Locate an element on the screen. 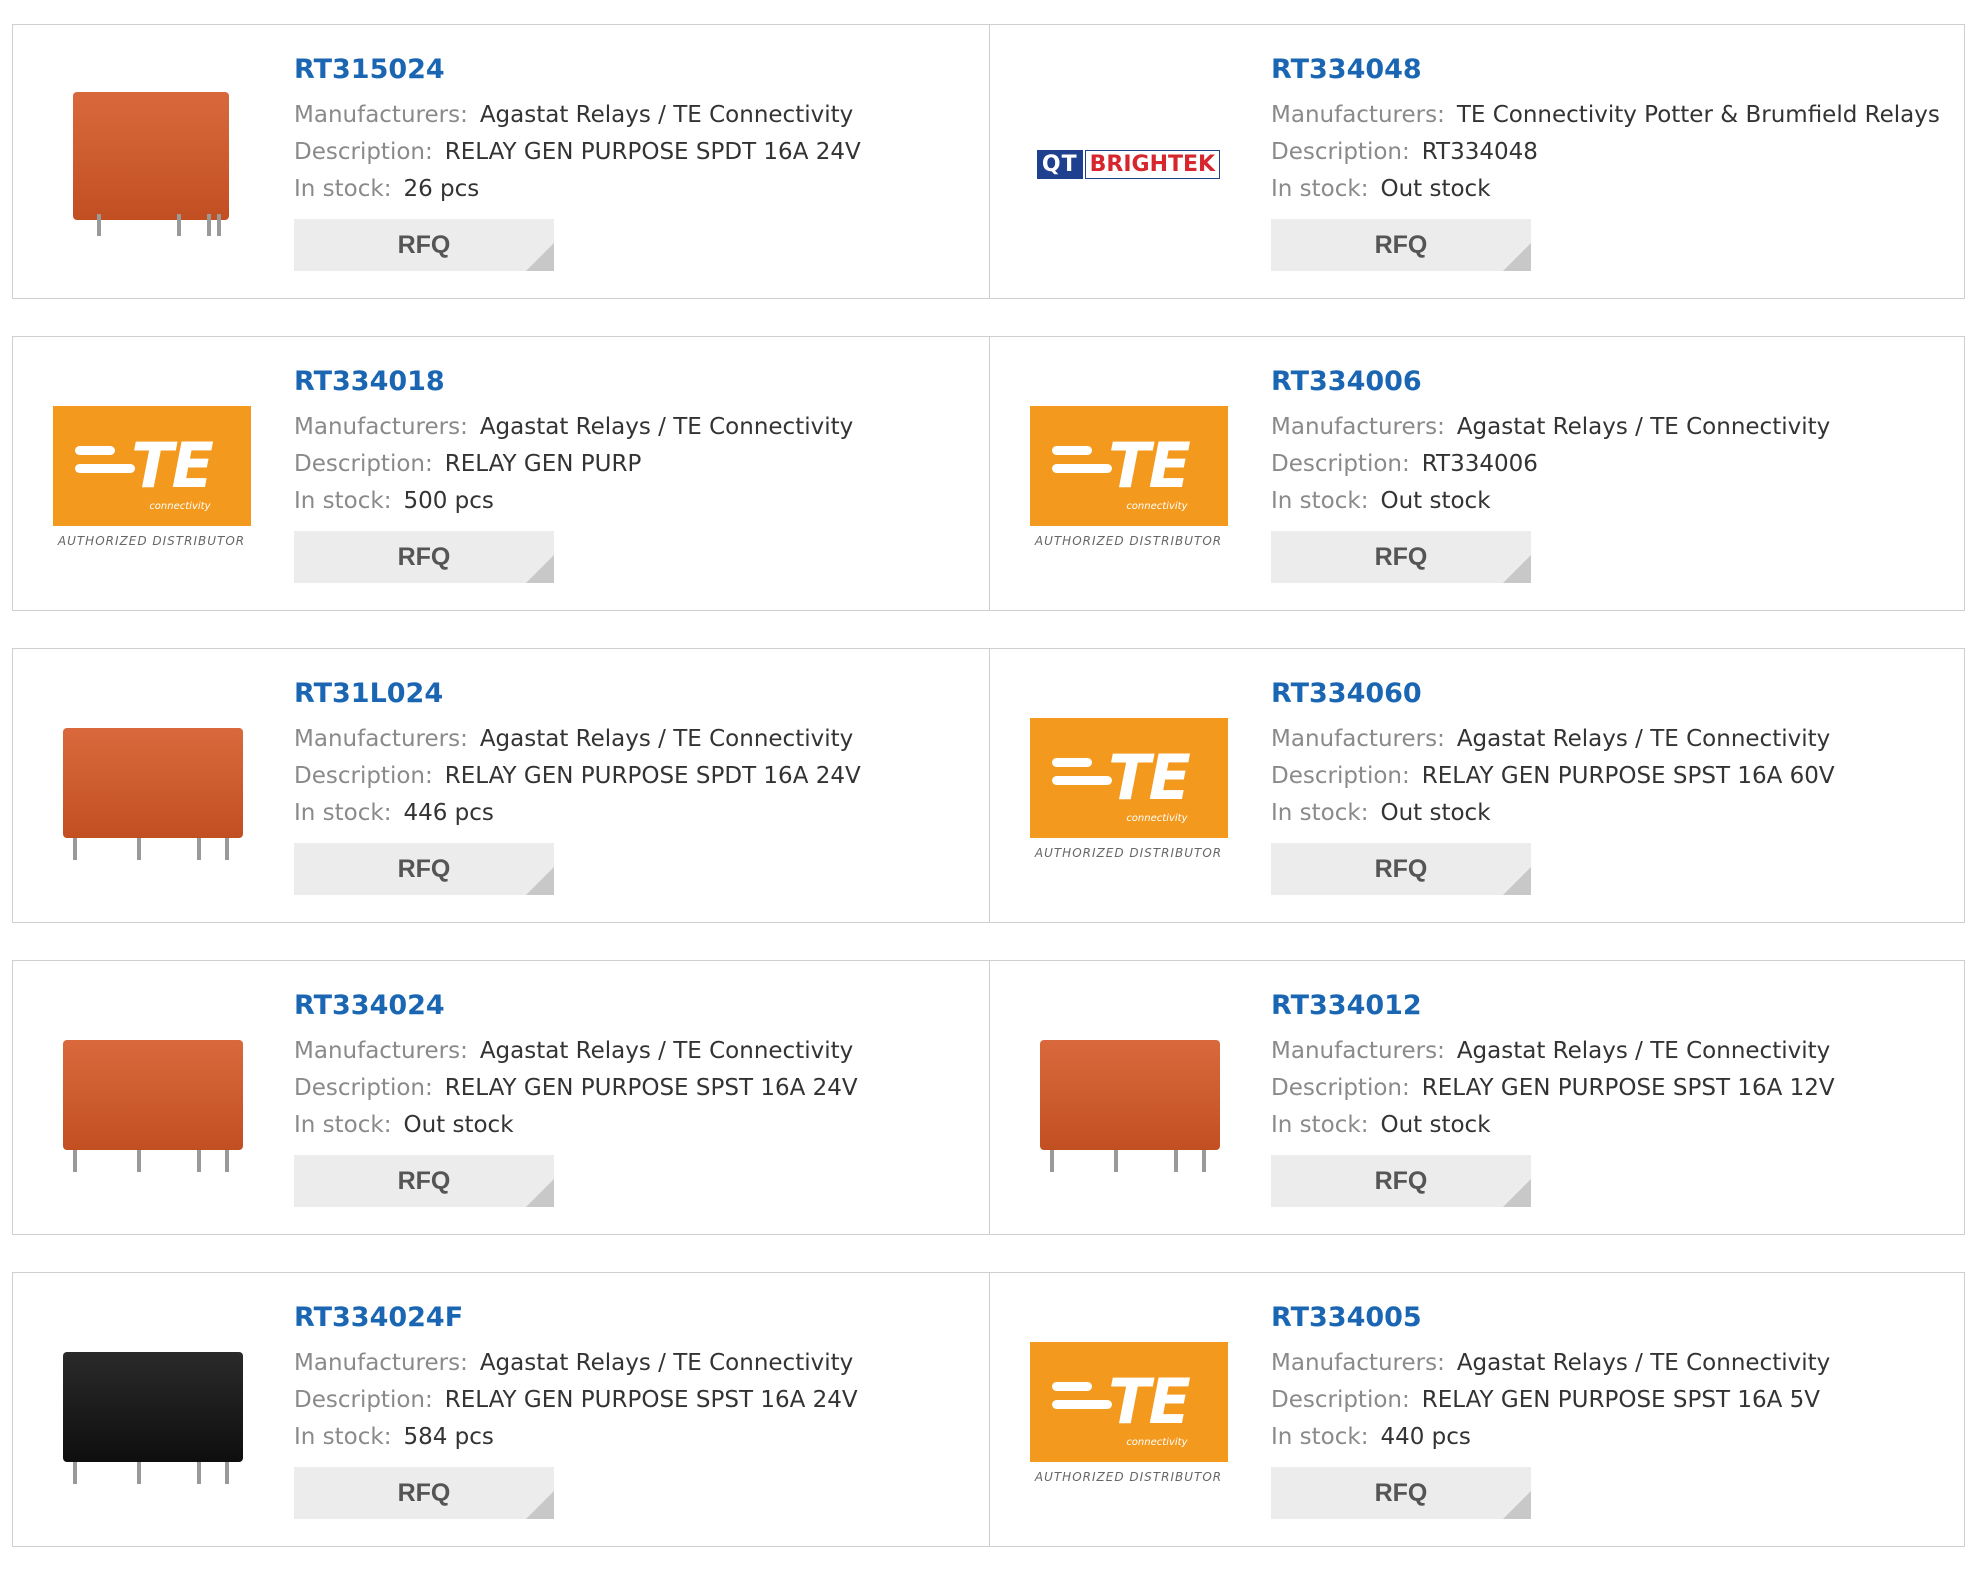 Image resolution: width=1965 pixels, height=1584 pixels. orange-relay-icon is located at coordinates (1129, 1101).